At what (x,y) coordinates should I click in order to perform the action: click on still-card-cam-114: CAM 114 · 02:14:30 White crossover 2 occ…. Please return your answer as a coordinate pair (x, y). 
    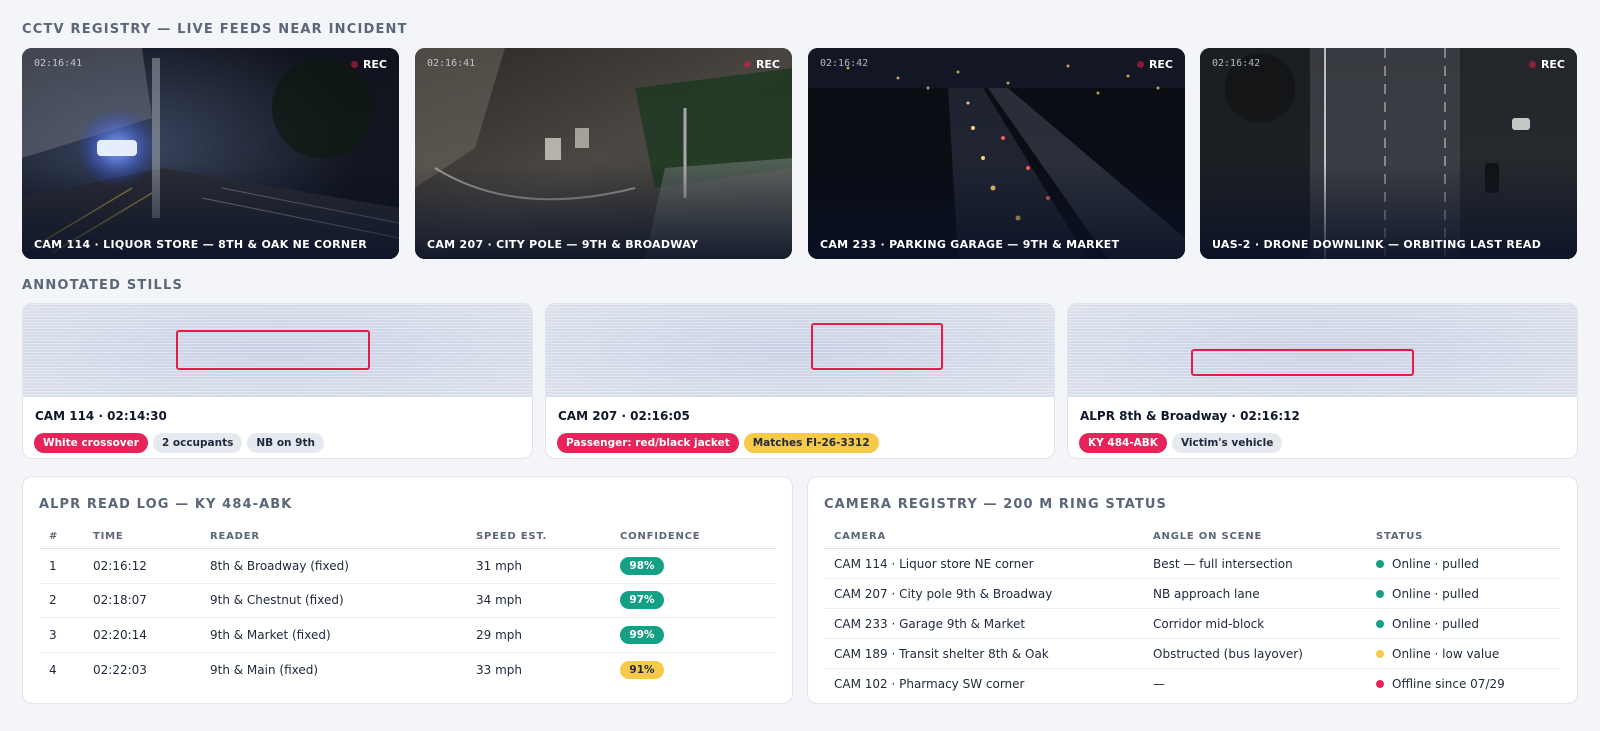
    Looking at the image, I should click on (277, 381).